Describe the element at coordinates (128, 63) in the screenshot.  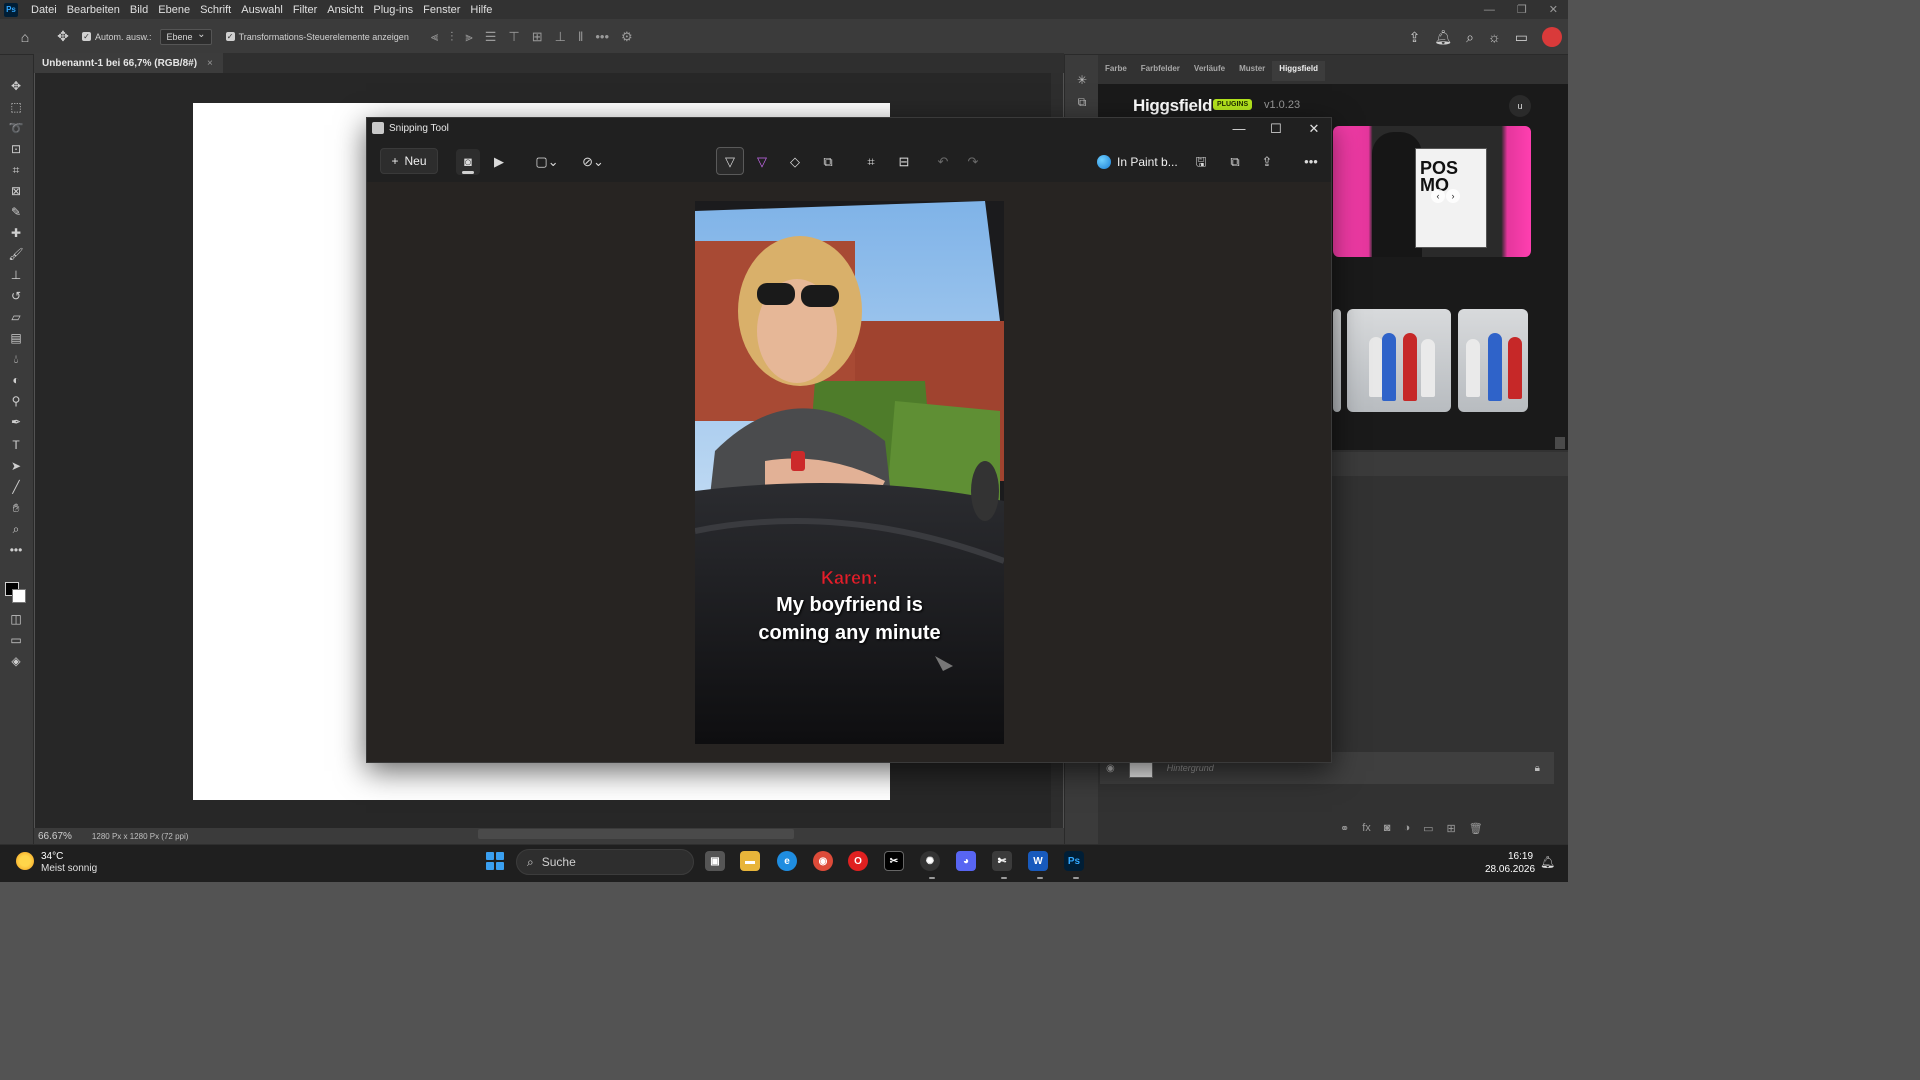
I see `document-tab: Unbenannt-1 bei 66,7% (RGB/8#) ×` at that location.